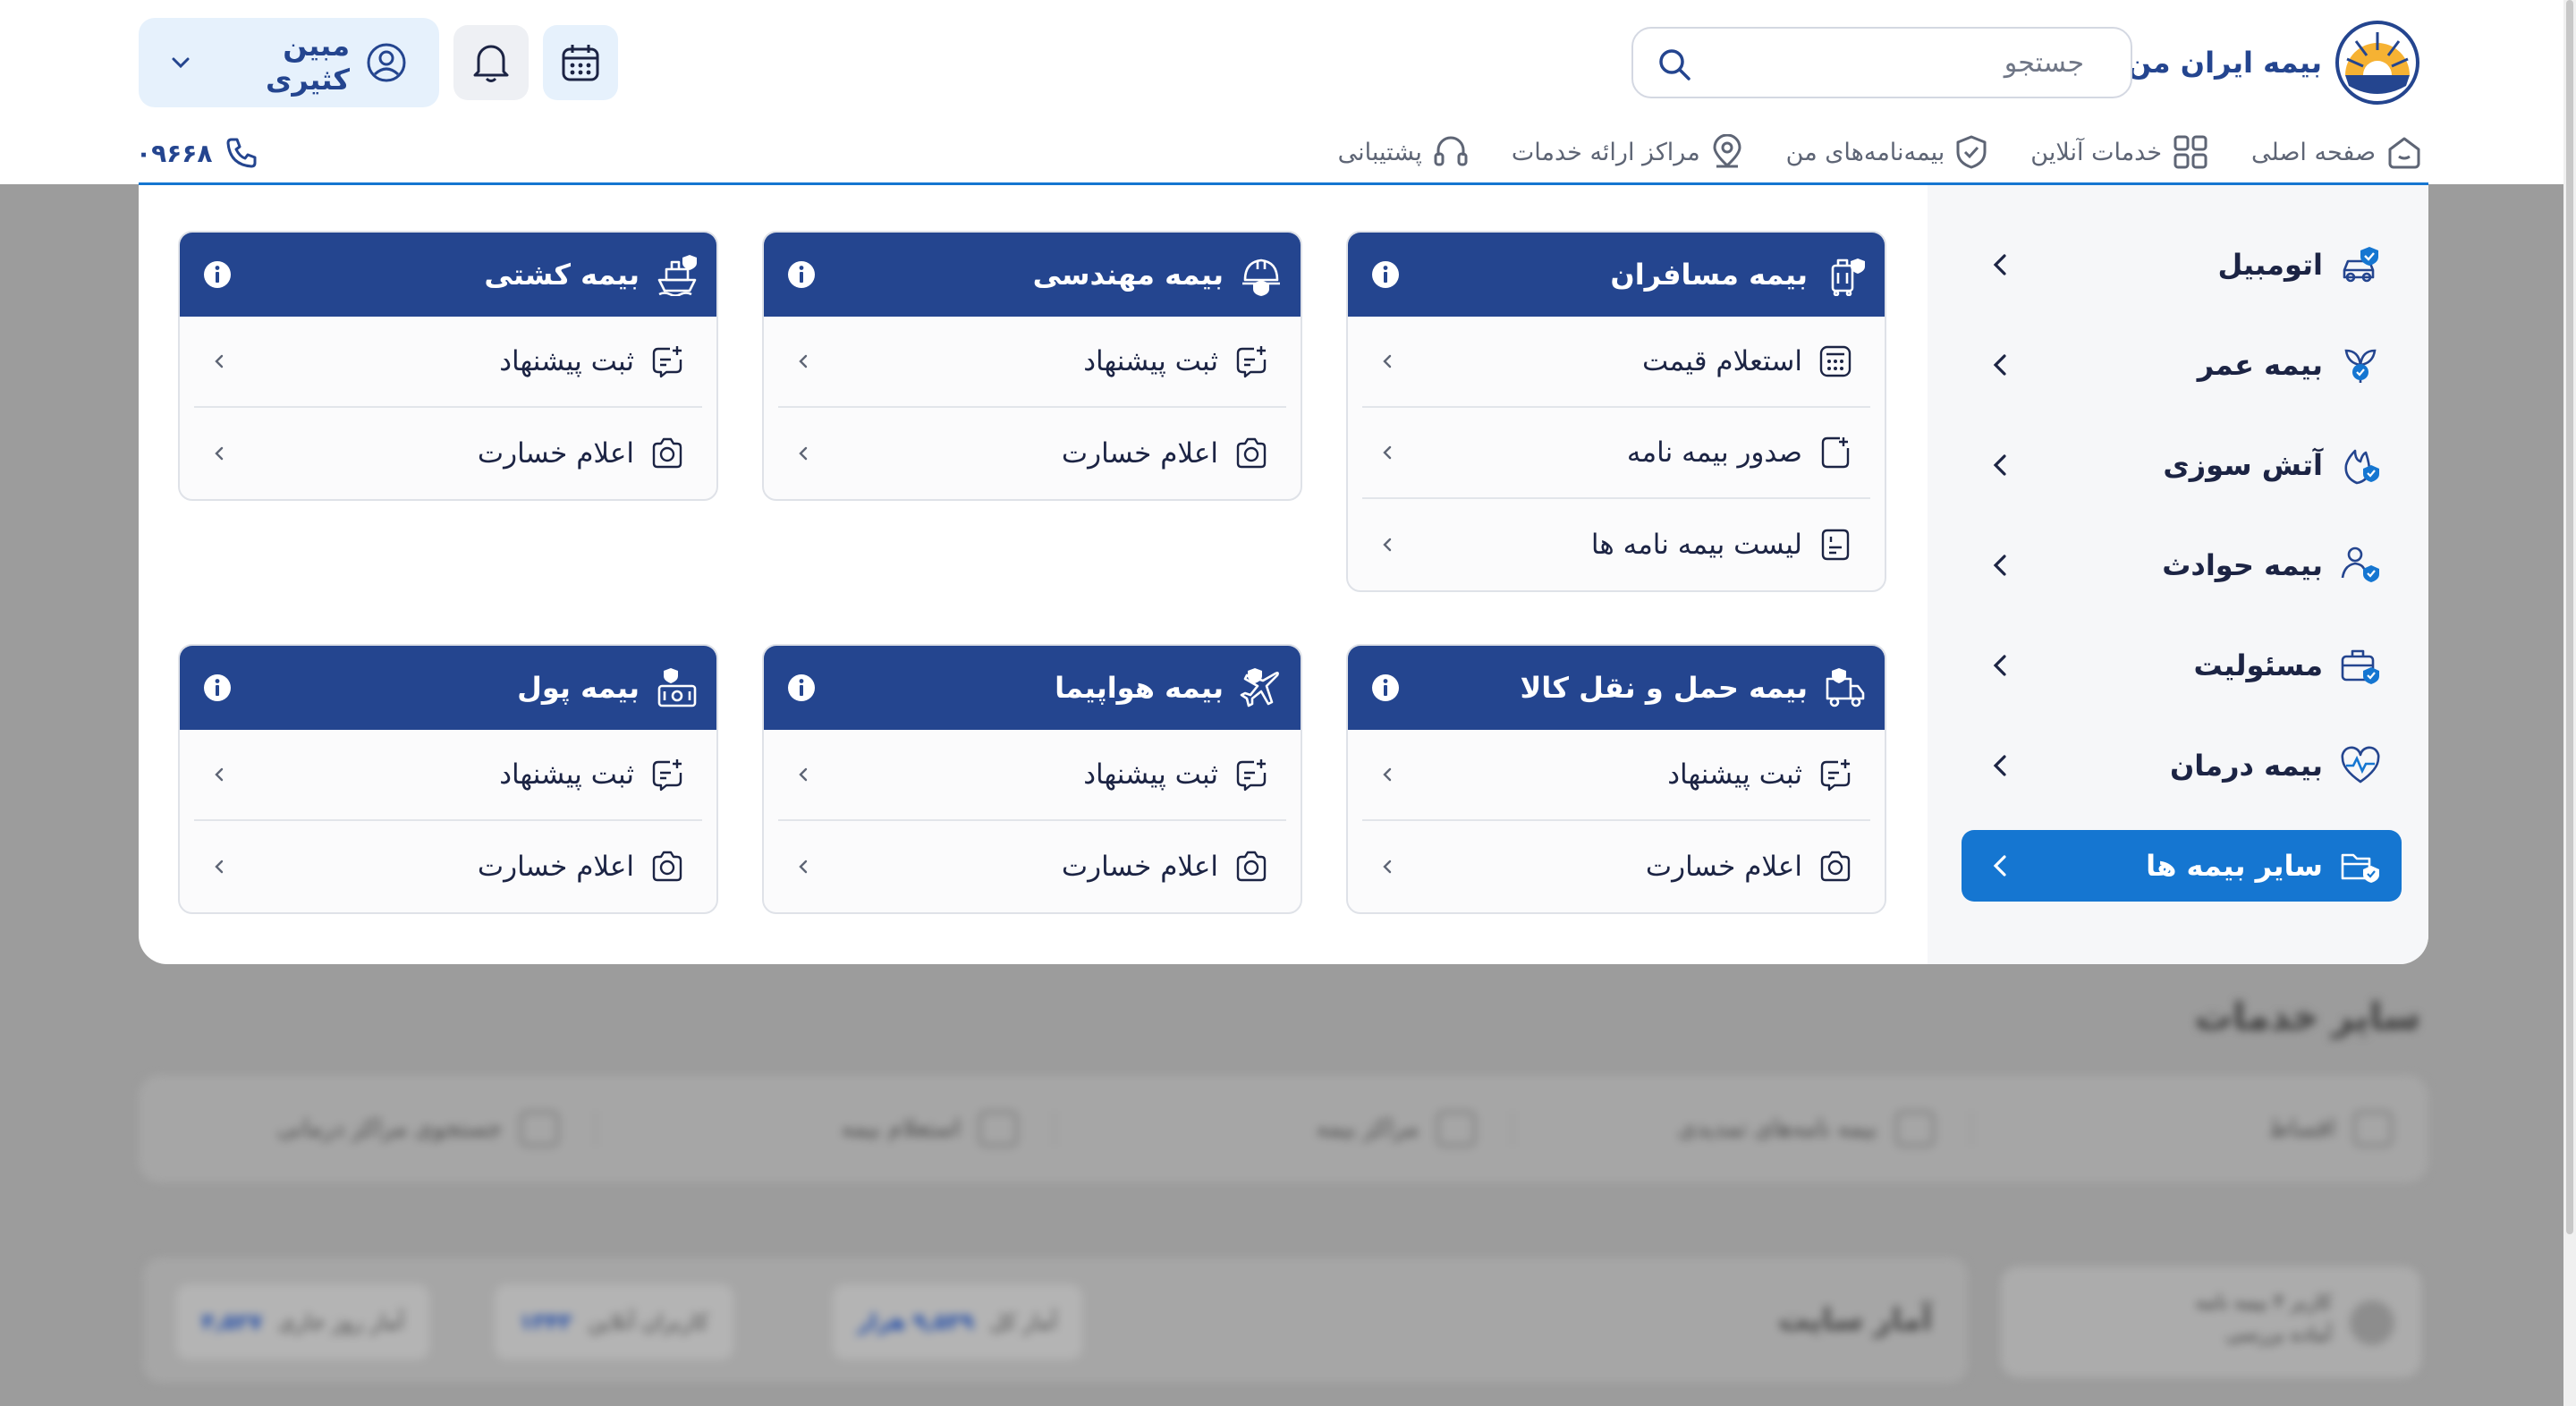 The image size is (2576, 1406). What do you see at coordinates (2182, 365) in the screenshot?
I see `category-item-life: بیمه عمر` at bounding box center [2182, 365].